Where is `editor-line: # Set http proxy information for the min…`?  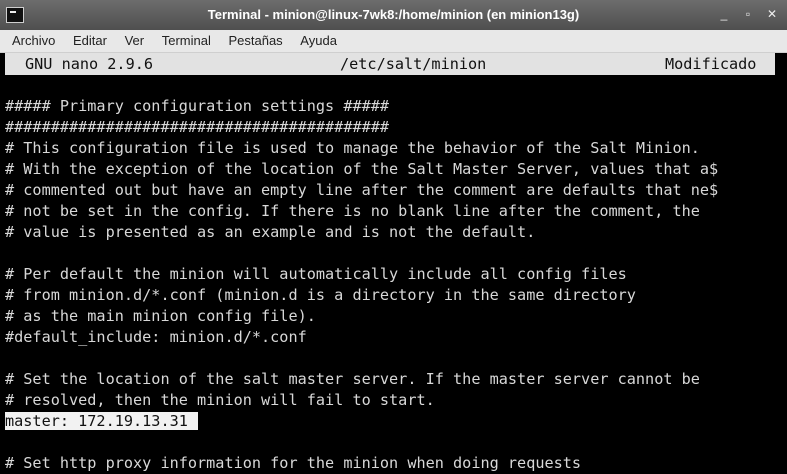
editor-line: # Set http proxy information for the min… is located at coordinates (293, 463).